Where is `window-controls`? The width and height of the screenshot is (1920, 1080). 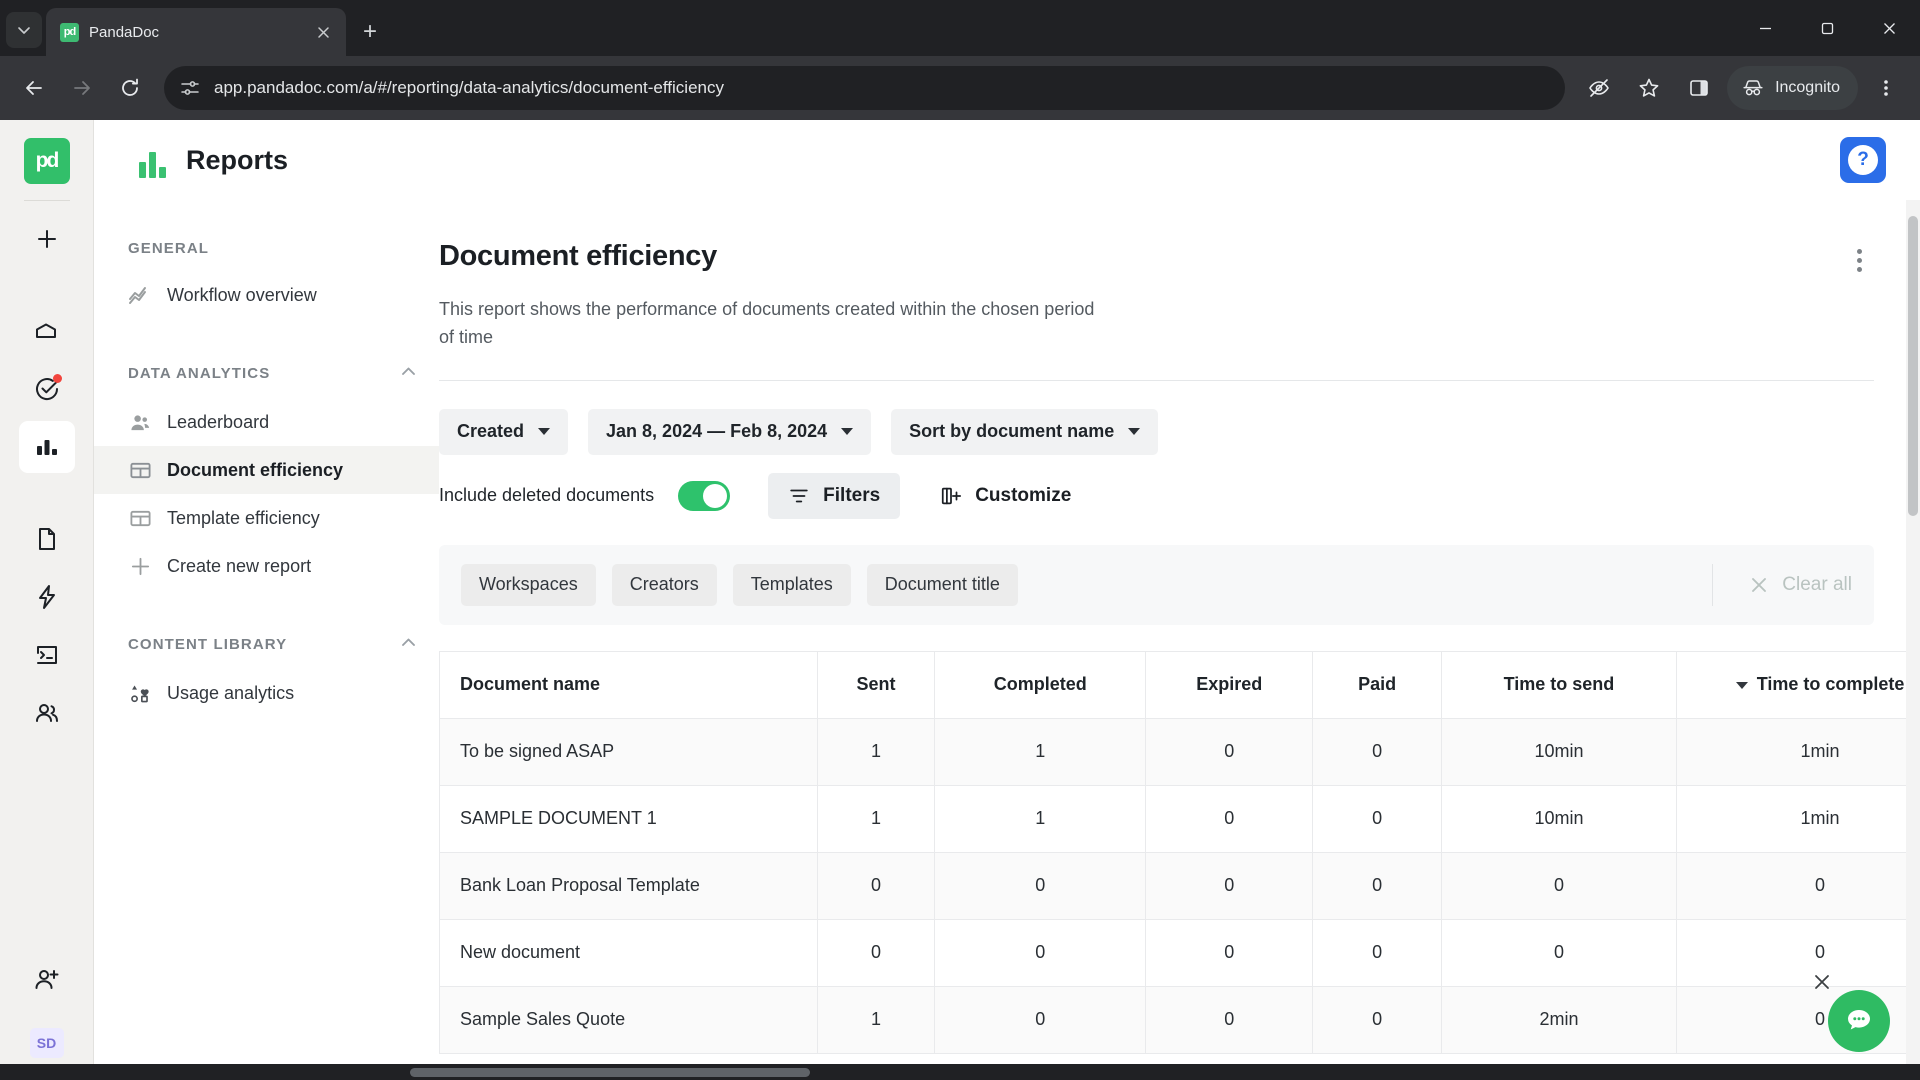
window-controls is located at coordinates (1827, 28).